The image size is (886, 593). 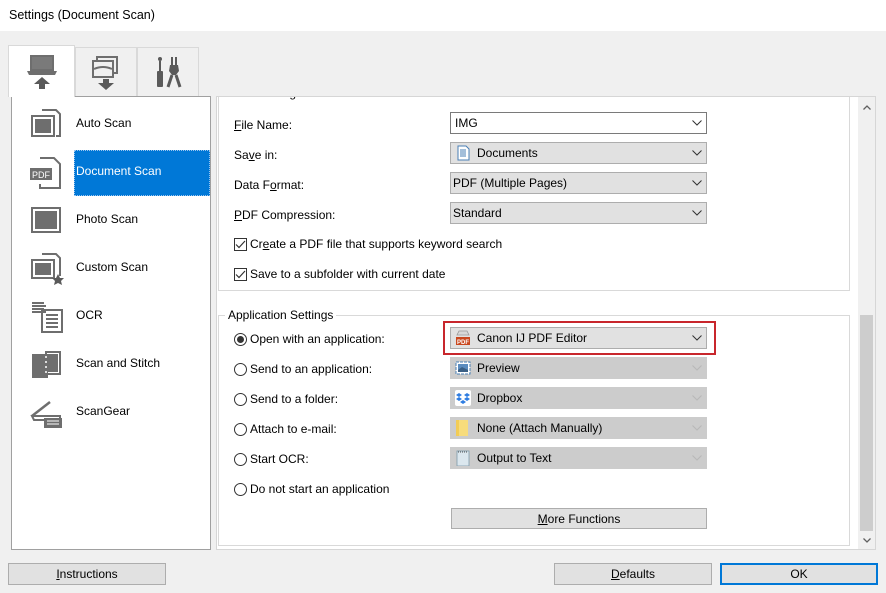 I want to click on auto-scan-icon, so click(x=46, y=123).